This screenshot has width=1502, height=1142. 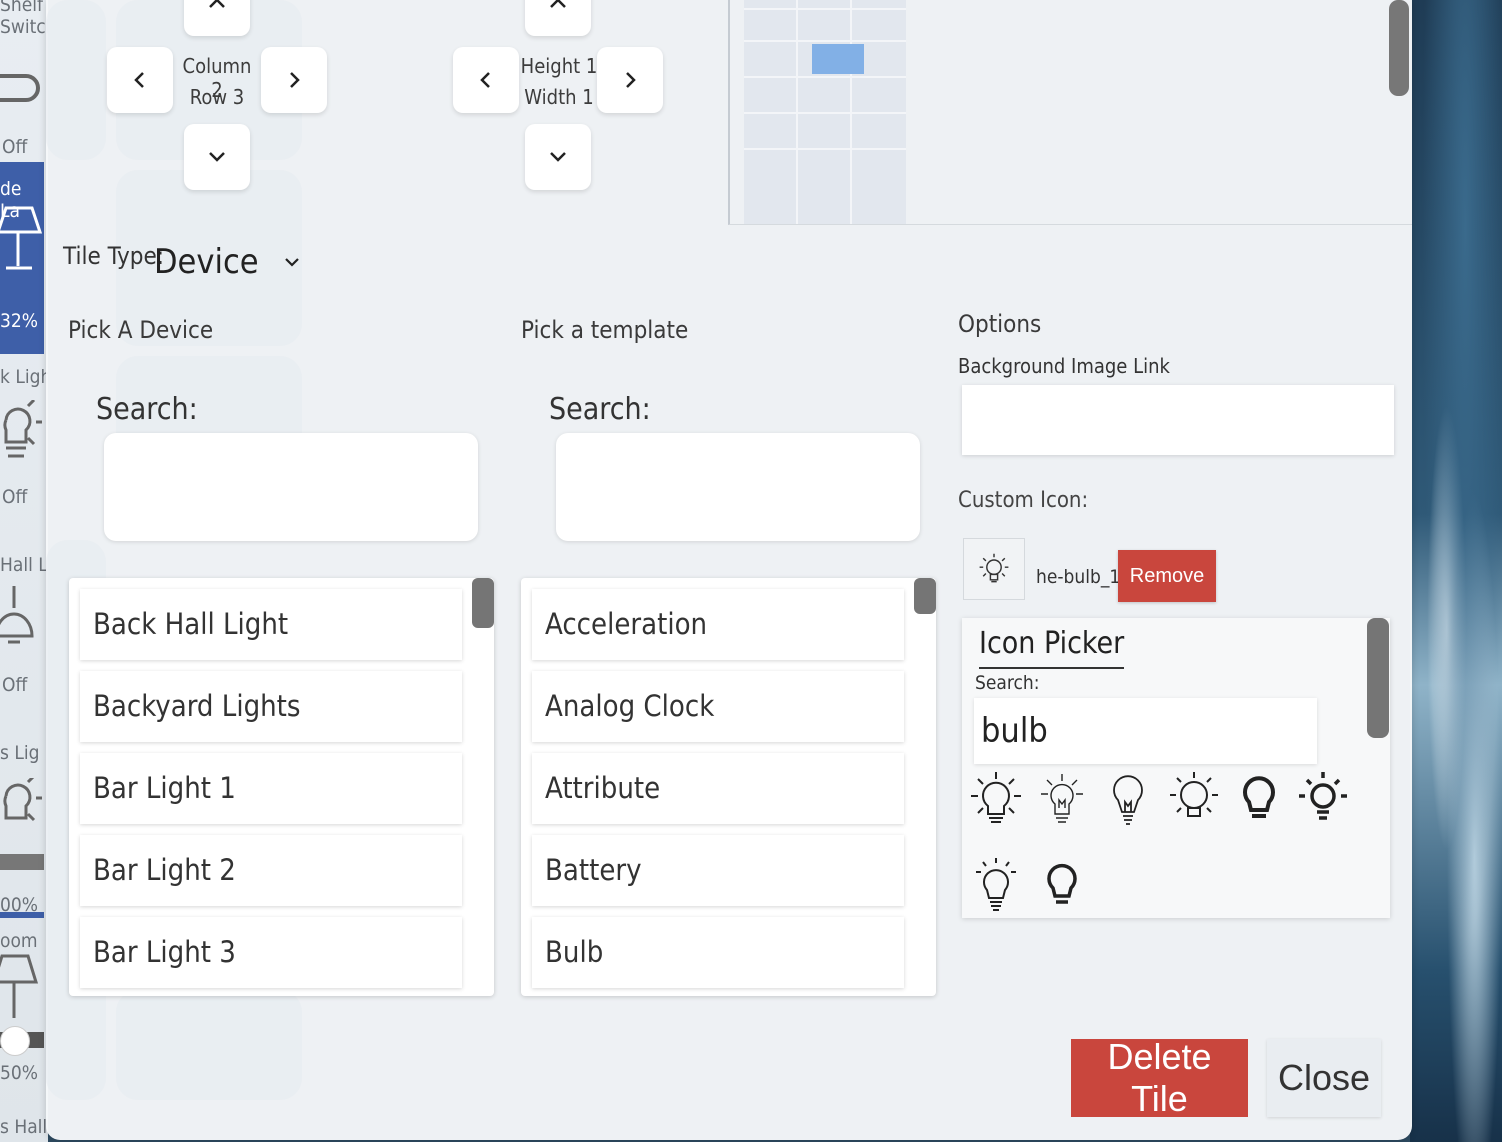 I want to click on icon-picker: Icon Picker Search: bulb, so click(x=1176, y=768).